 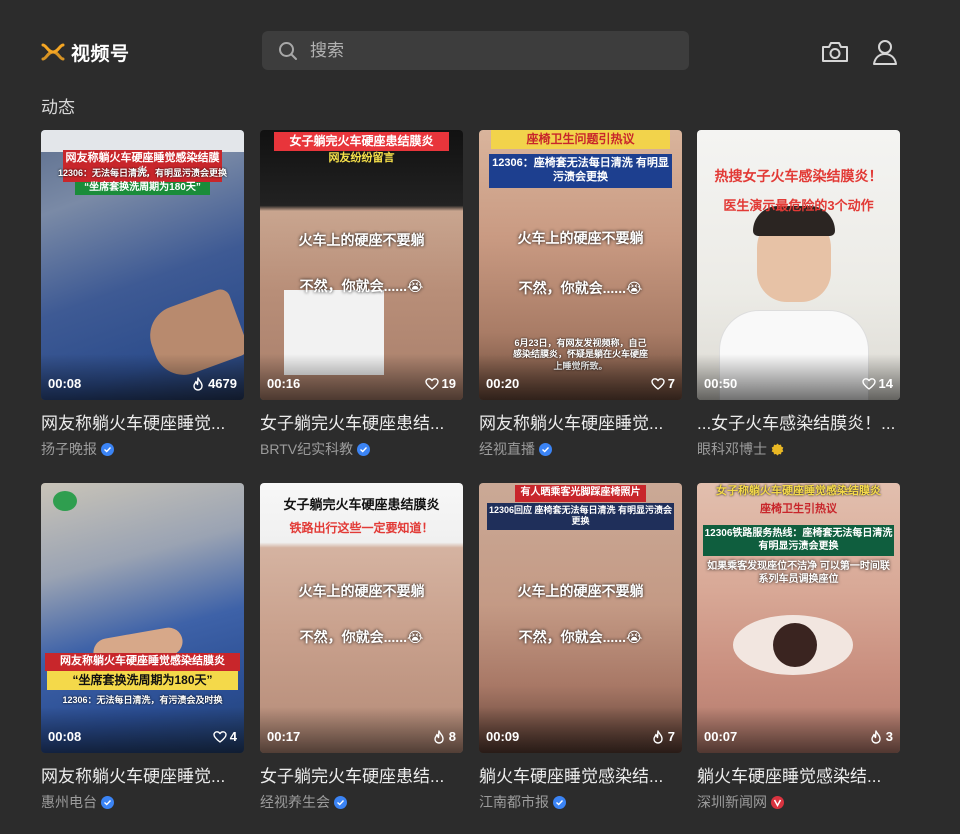 I want to click on video-duration: 00:08, so click(x=65, y=383).